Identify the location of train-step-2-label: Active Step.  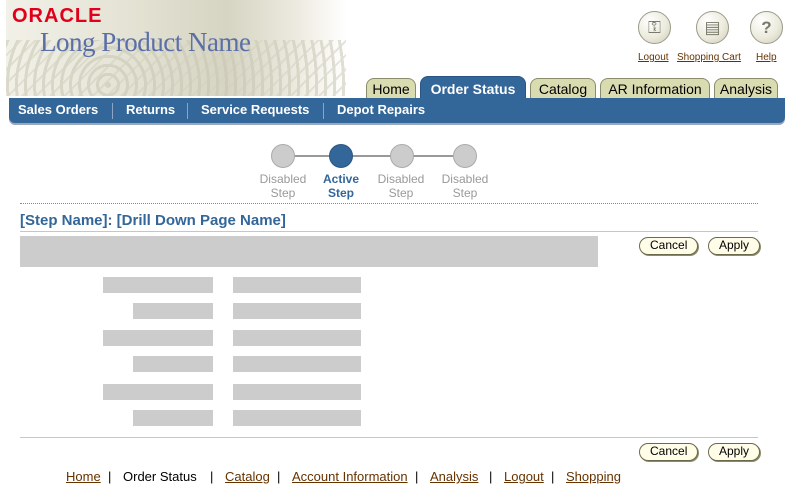
(341, 186).